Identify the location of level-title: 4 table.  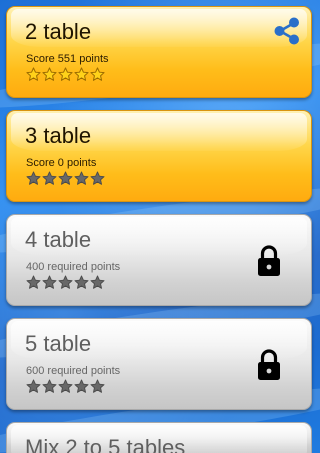
(58, 239).